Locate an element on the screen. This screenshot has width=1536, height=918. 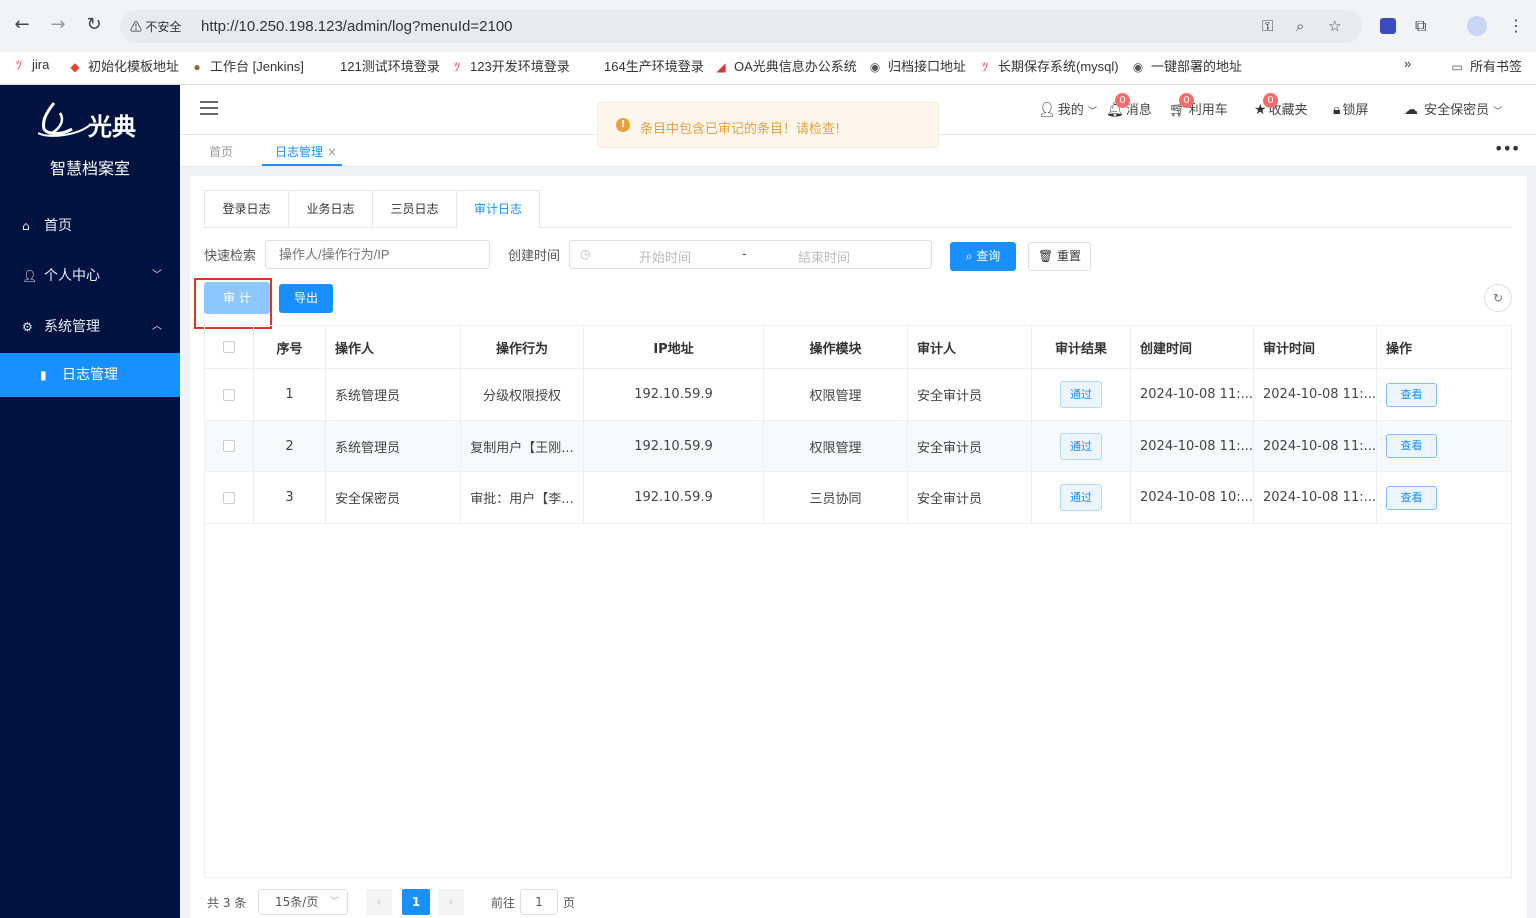
not-secure-label: ⚠ 不安全 is located at coordinates (155, 26).